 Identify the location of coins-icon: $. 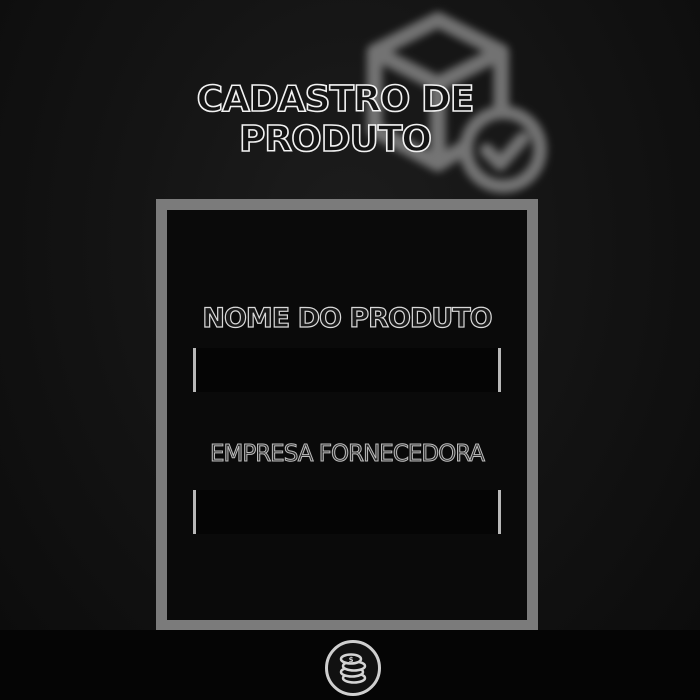
(353, 668).